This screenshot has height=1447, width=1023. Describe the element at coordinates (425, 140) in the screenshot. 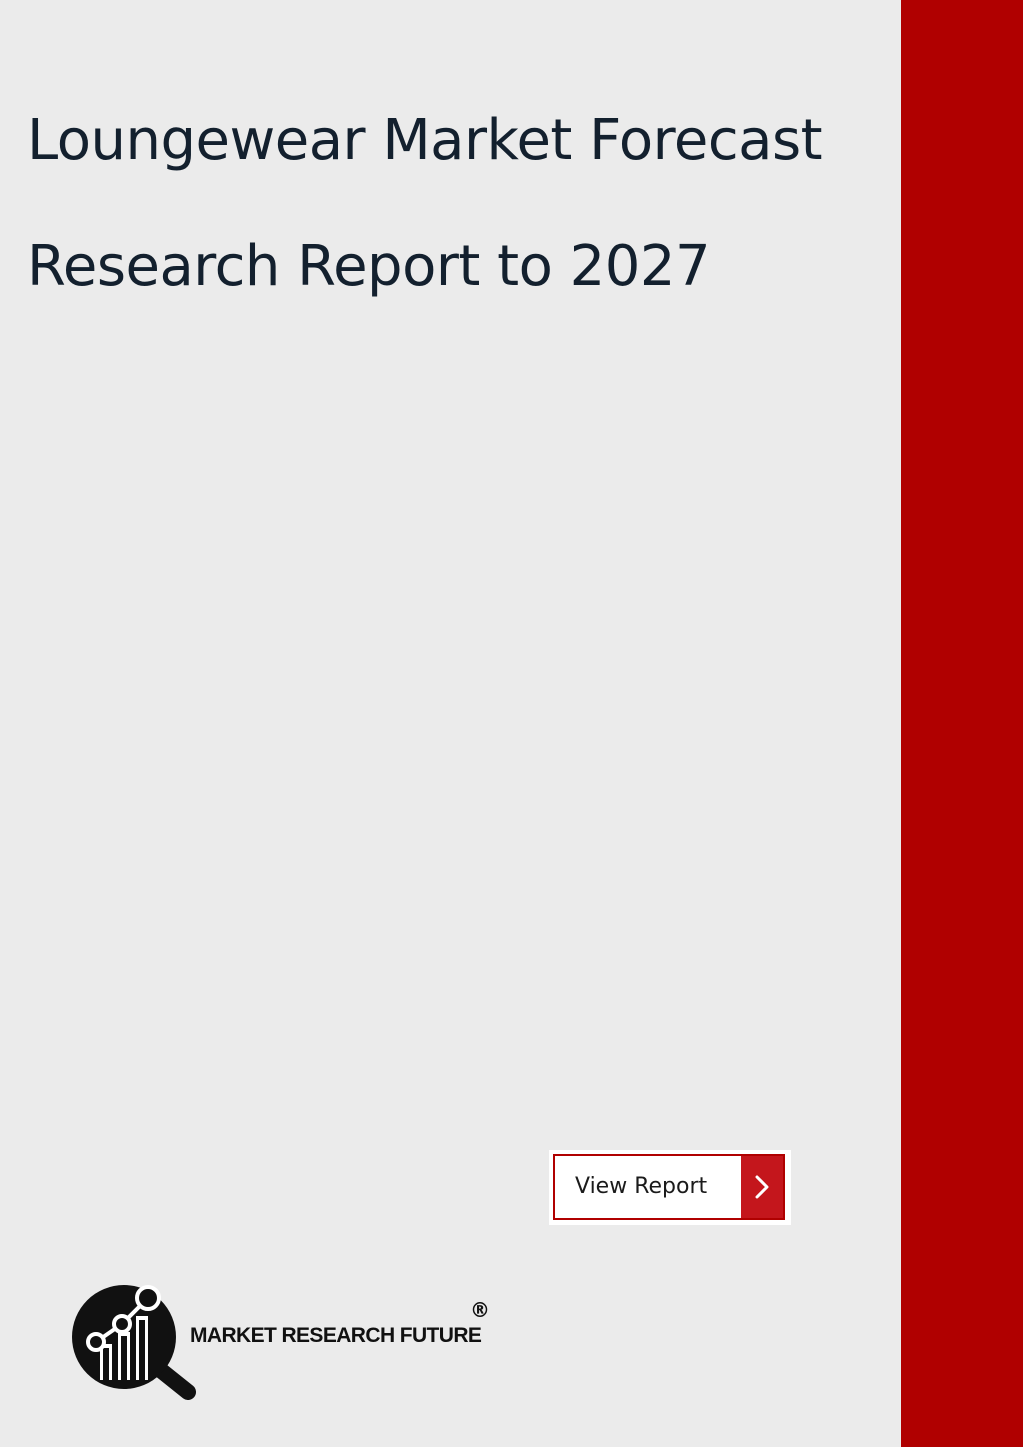

I see `report-title-line-1: Loungewear Market Forecast` at that location.